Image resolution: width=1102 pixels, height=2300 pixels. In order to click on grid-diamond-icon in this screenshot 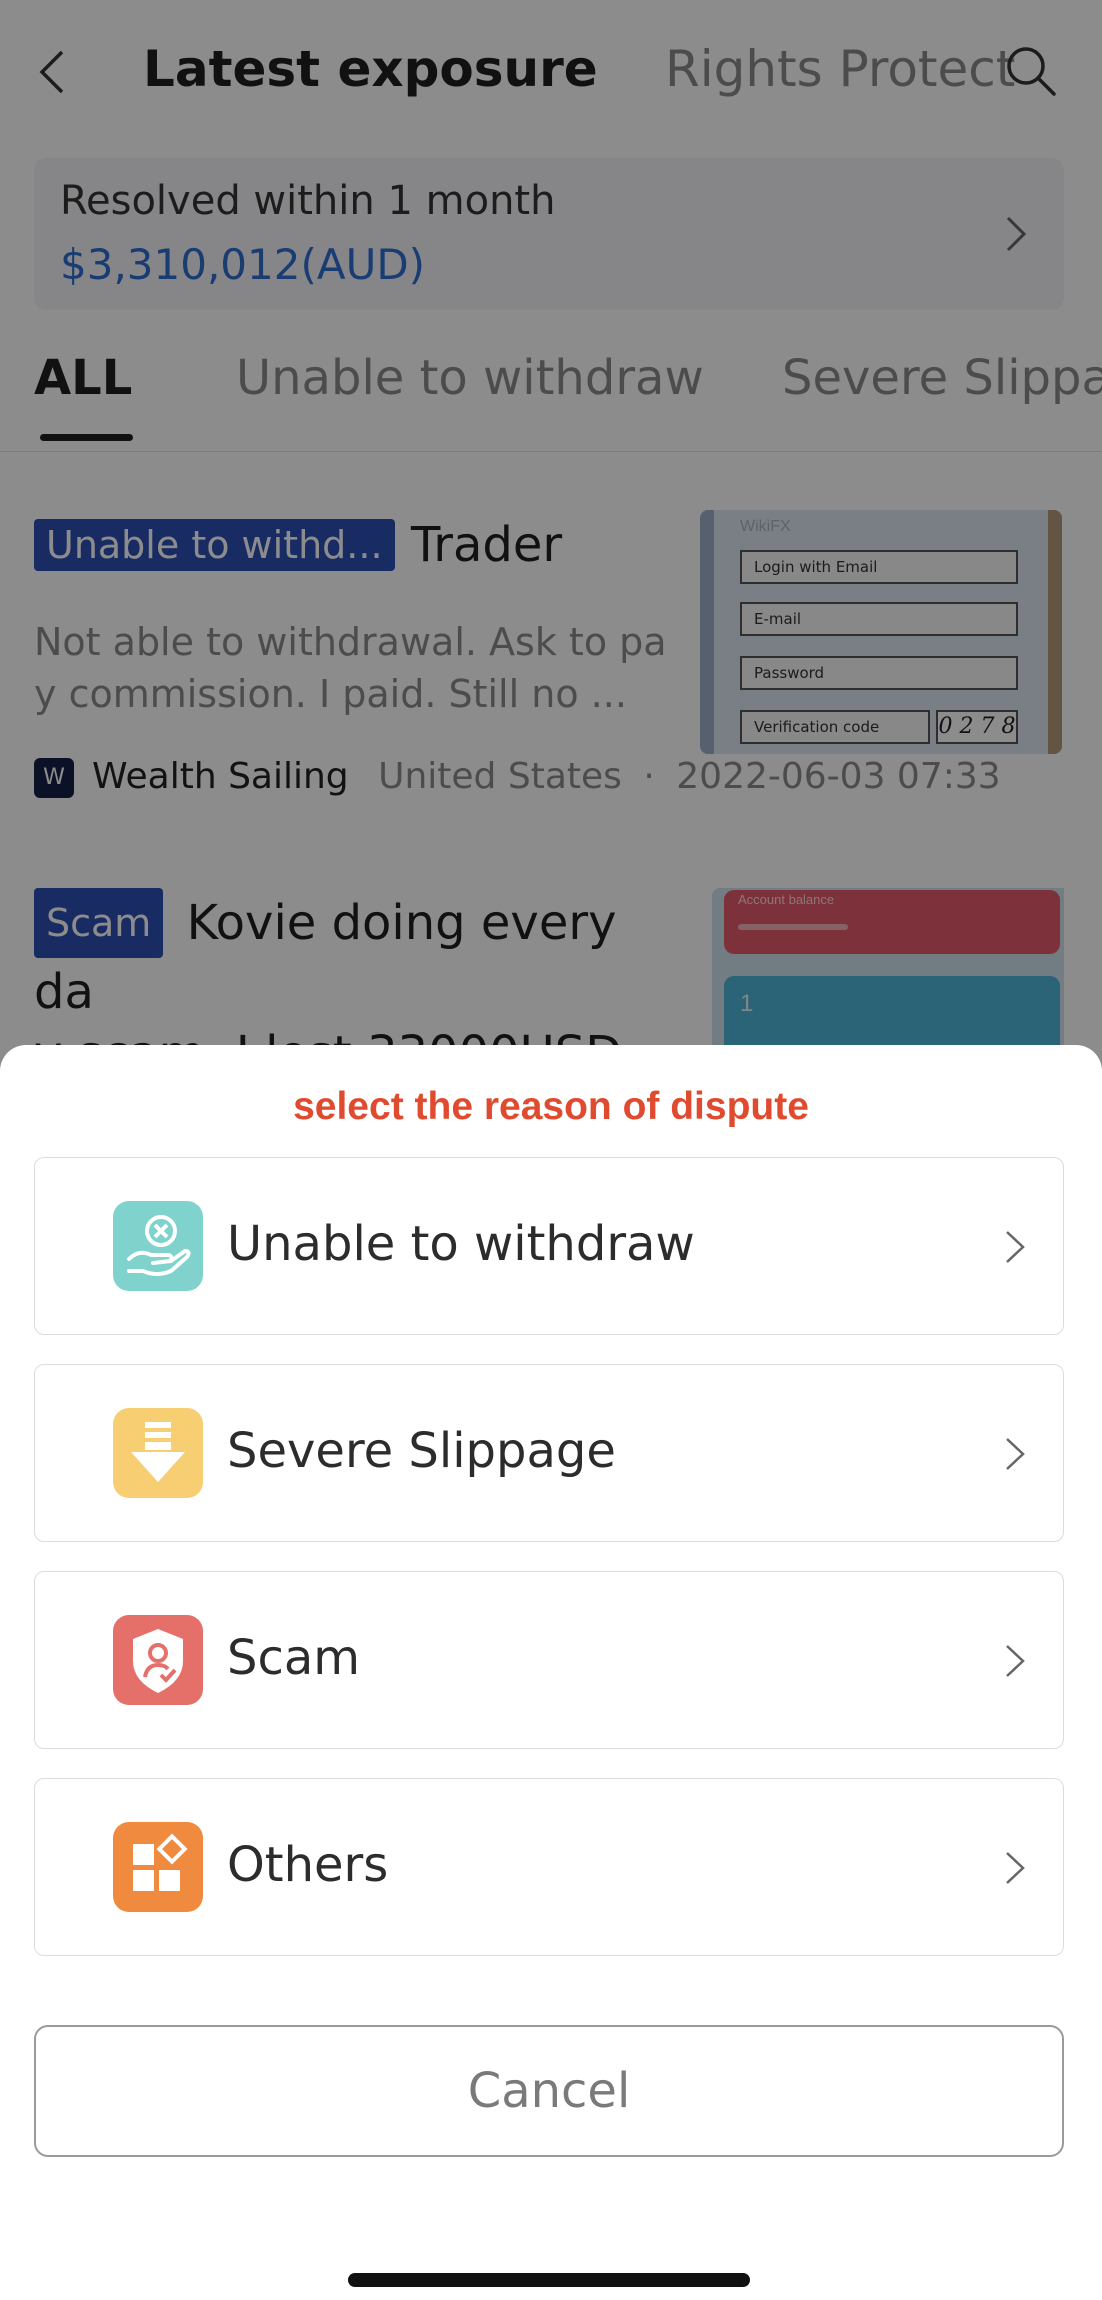, I will do `click(158, 1867)`.